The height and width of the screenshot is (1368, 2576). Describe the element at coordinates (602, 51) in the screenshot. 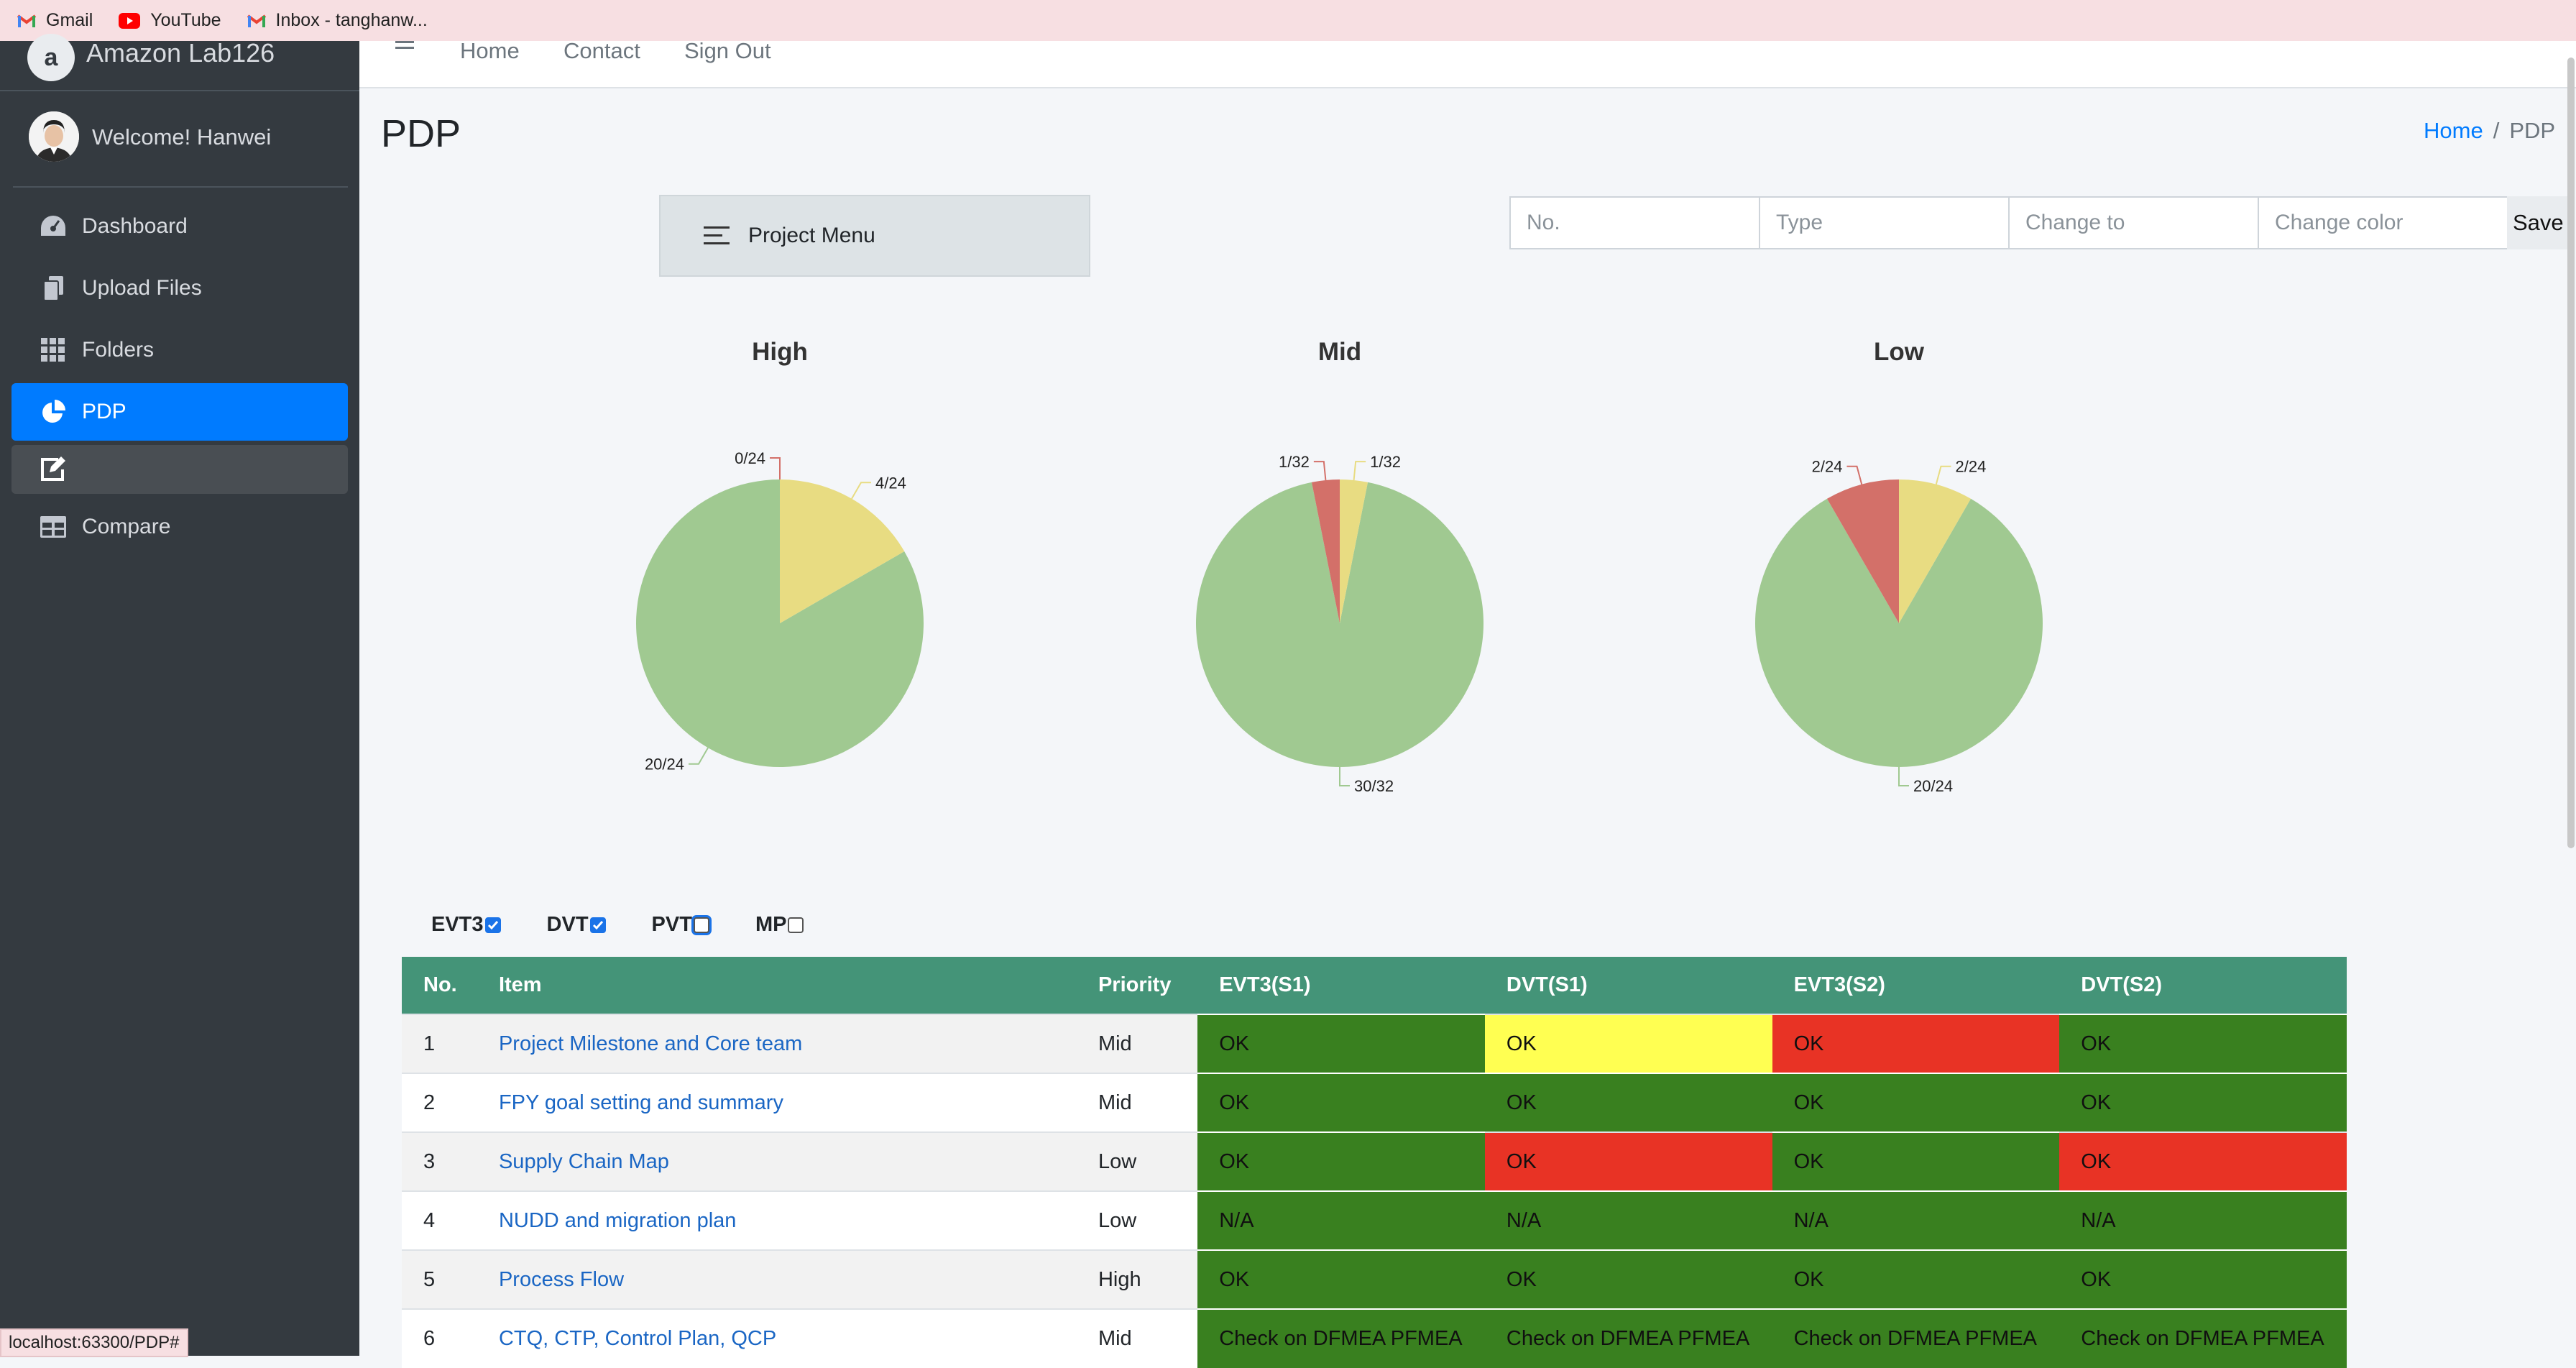

I see `nav-link-contact: Contact` at that location.